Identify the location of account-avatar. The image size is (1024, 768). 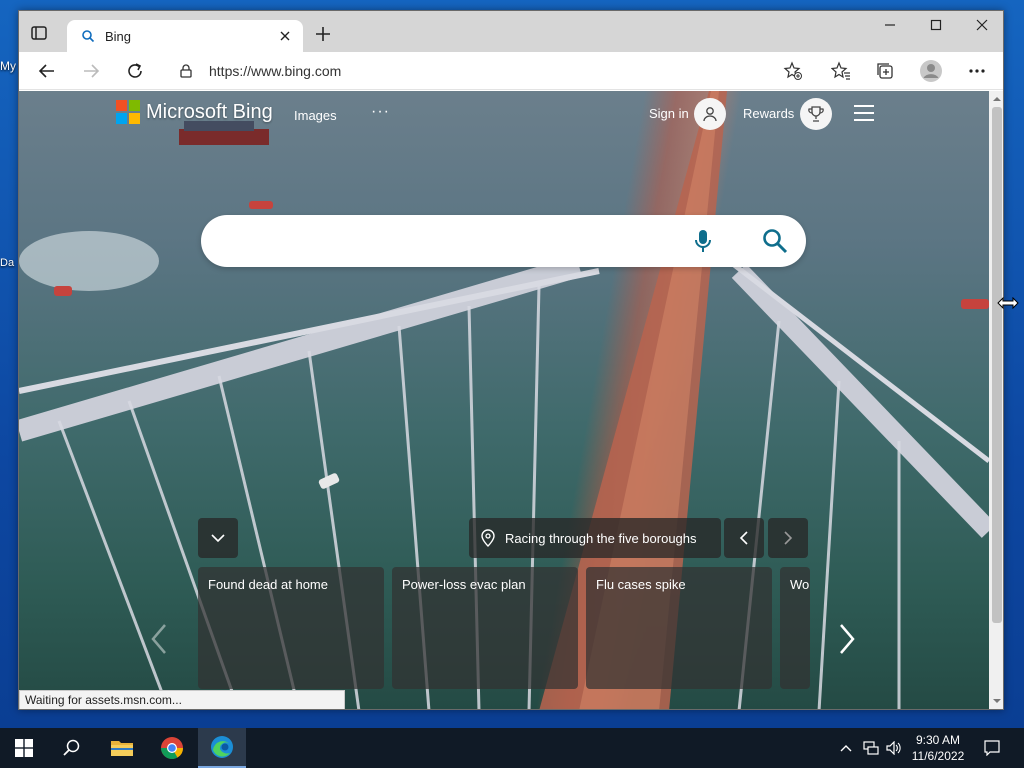
(710, 114).